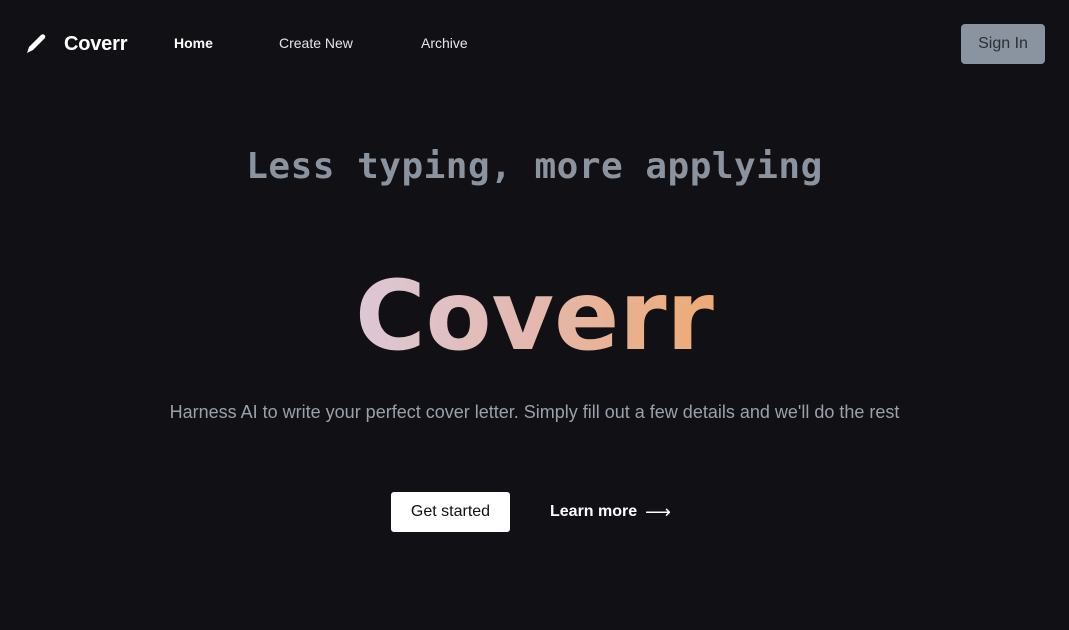 This screenshot has height=630, width=1069. I want to click on brand-logo-link: Coverr, so click(75, 44).